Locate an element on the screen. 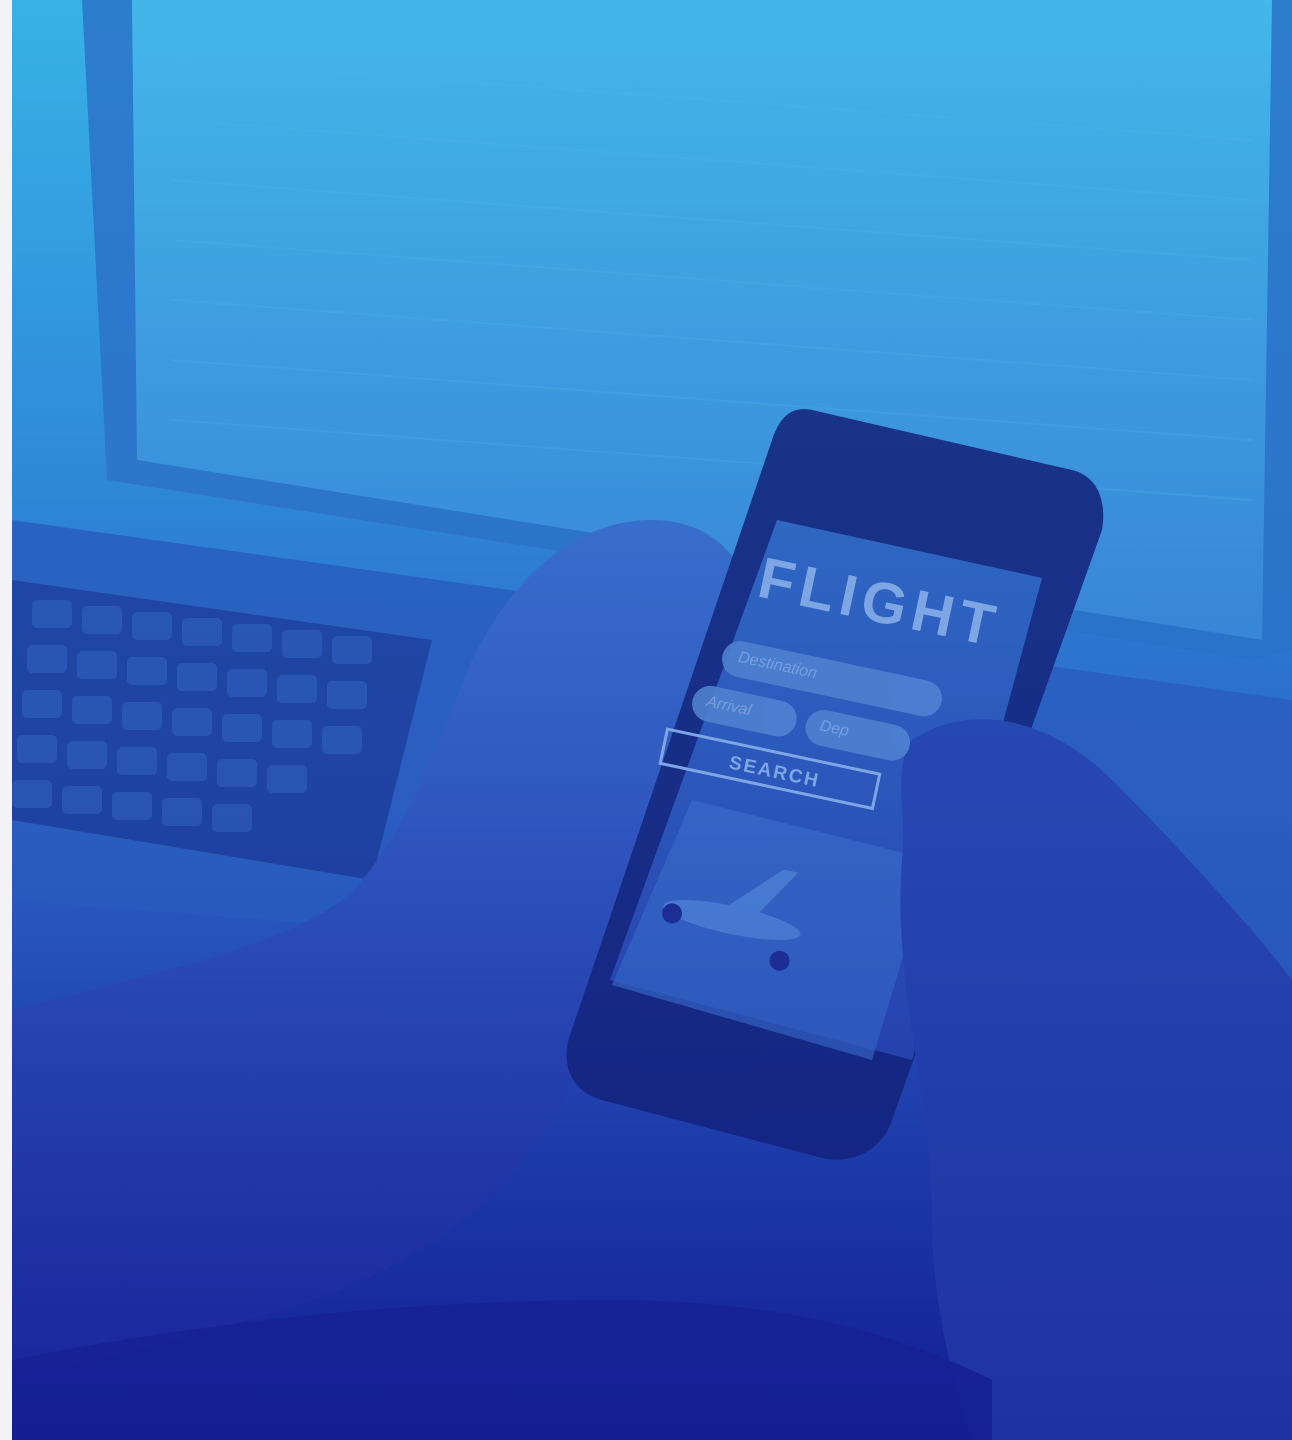  destination-placeholder: Destination is located at coordinates (777, 665).